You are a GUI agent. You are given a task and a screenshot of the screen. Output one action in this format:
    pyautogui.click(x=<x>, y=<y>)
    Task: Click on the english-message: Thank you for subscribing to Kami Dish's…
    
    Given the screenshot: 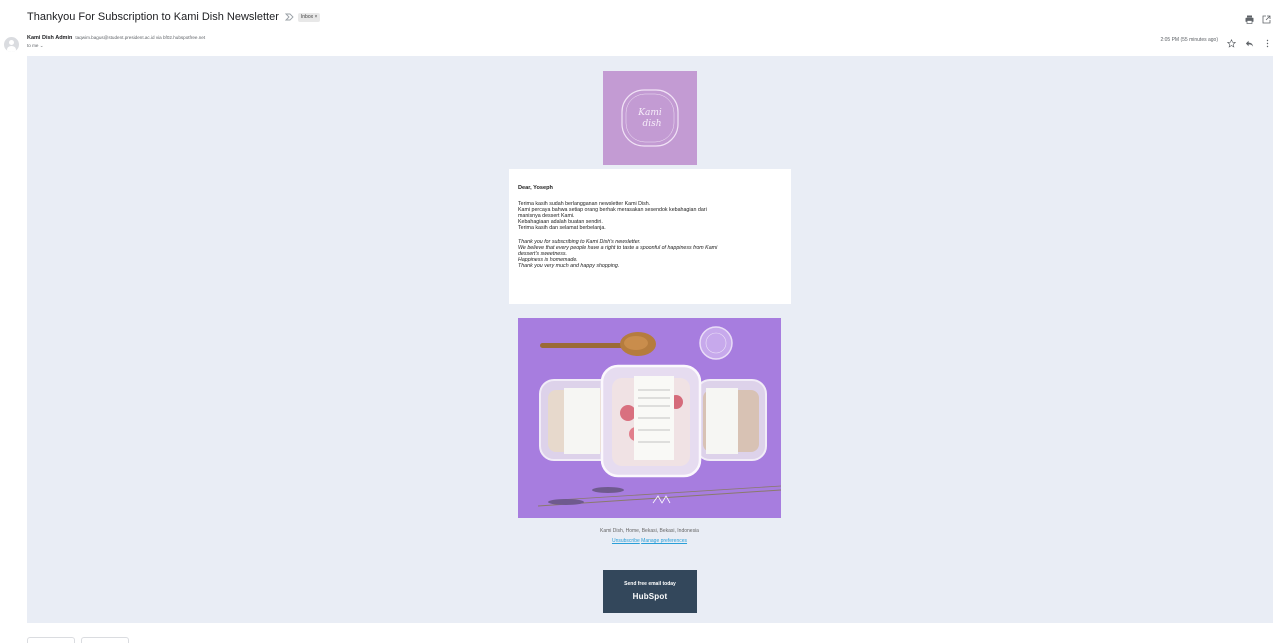 What is the action you would take?
    pyautogui.click(x=650, y=254)
    